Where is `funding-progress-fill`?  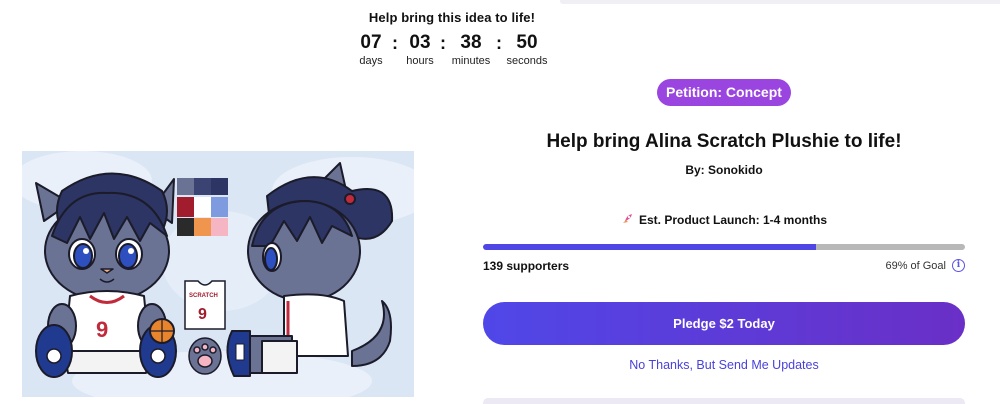
funding-progress-fill is located at coordinates (649, 247).